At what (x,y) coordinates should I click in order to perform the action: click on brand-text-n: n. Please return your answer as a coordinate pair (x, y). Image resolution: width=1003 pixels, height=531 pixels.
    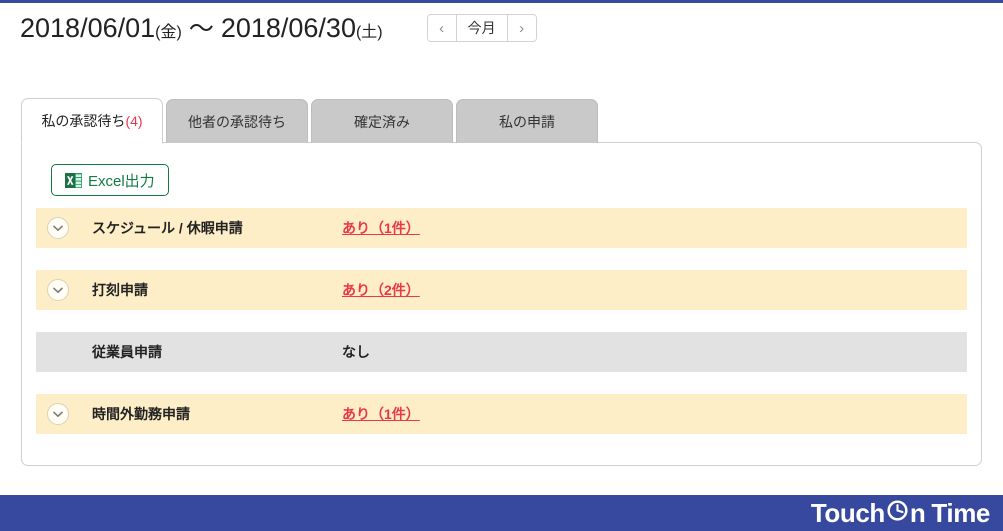
    Looking at the image, I should click on (917, 512).